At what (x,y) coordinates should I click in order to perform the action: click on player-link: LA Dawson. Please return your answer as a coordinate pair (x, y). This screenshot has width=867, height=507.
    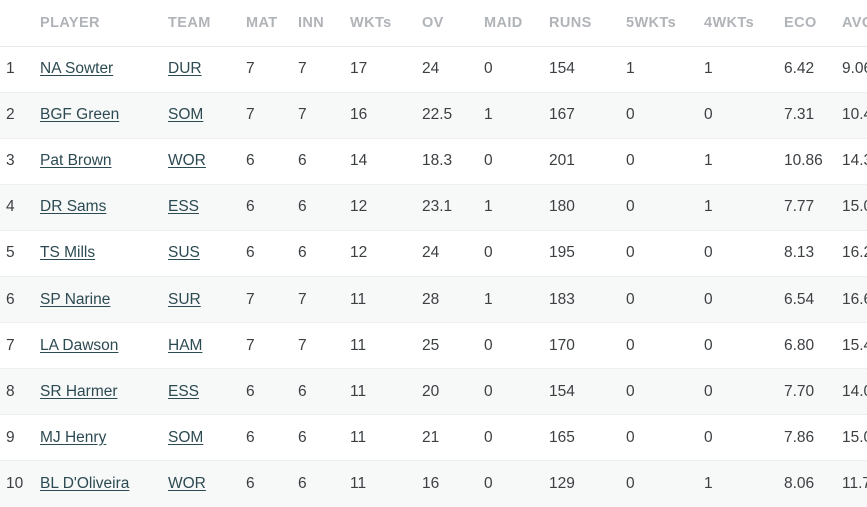
    Looking at the image, I should click on (79, 345).